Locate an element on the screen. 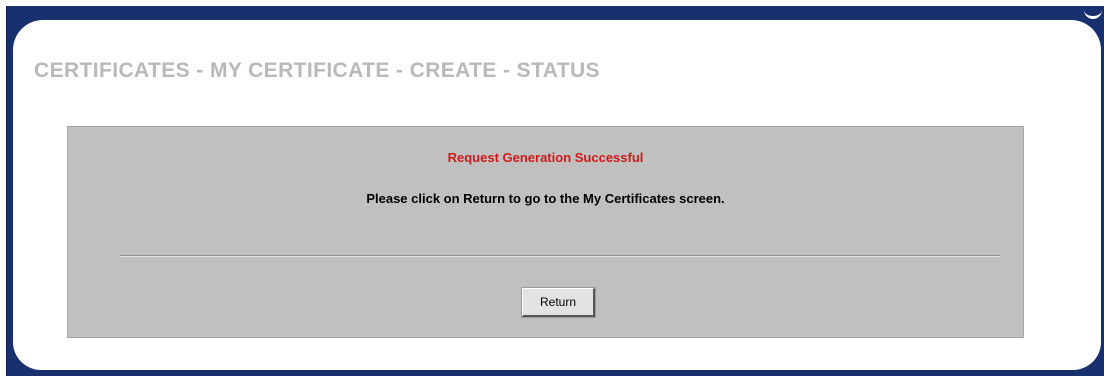 The width and height of the screenshot is (1104, 376). status-message: Request Generation Successful is located at coordinates (545, 157).